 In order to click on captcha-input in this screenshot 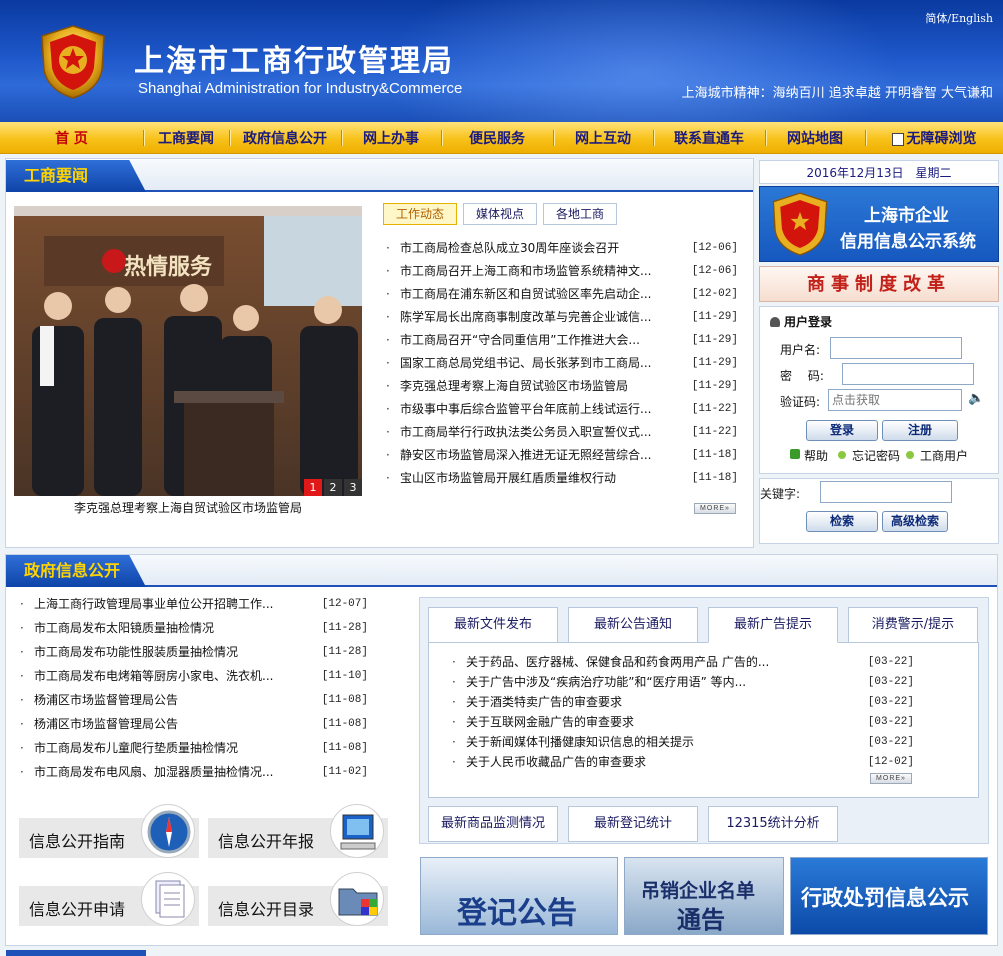, I will do `click(895, 400)`.